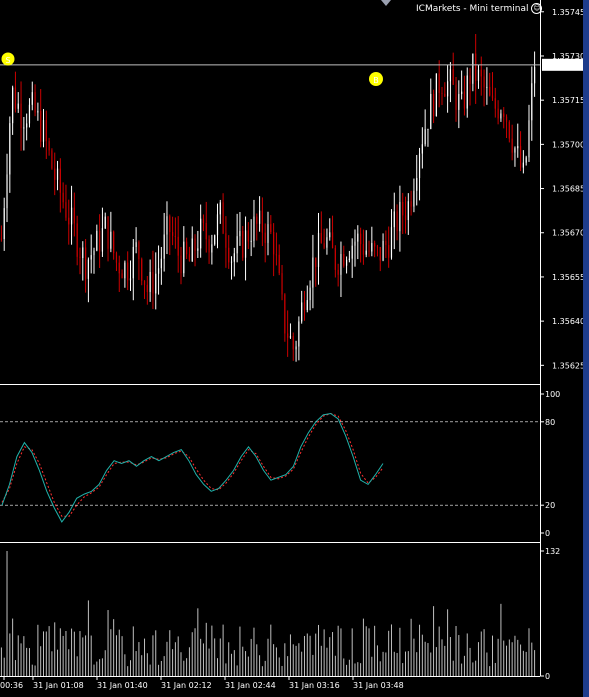 The height and width of the screenshot is (697, 589). What do you see at coordinates (568, 144) in the screenshot?
I see `price-tick-label: 1.35700` at bounding box center [568, 144].